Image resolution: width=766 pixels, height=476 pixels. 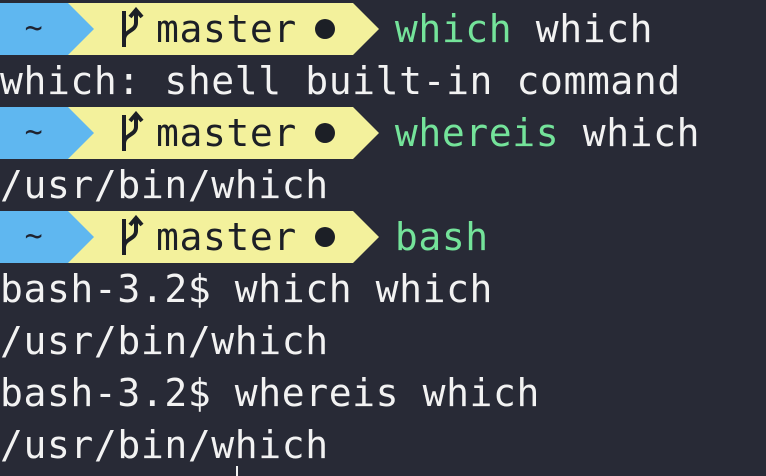 I want to click on command-area: which which, so click(x=503, y=29).